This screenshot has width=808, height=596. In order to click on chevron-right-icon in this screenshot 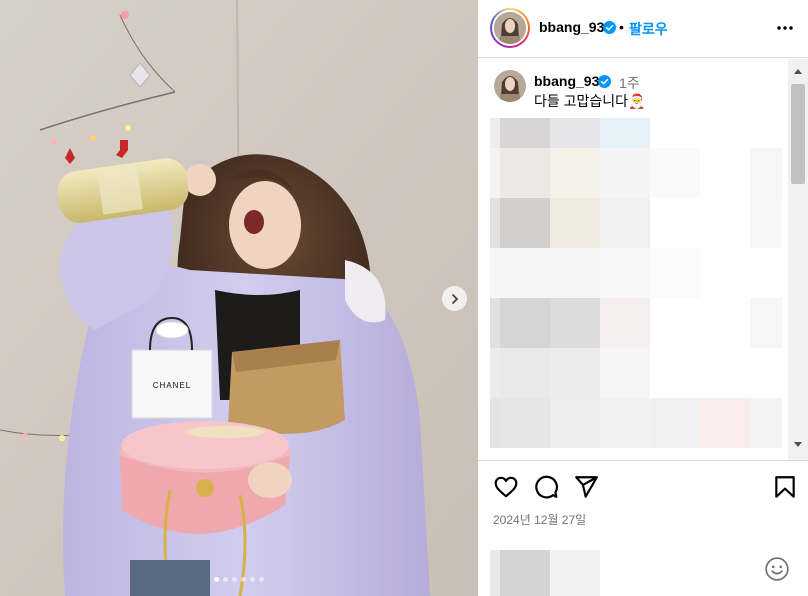, I will do `click(454, 298)`.